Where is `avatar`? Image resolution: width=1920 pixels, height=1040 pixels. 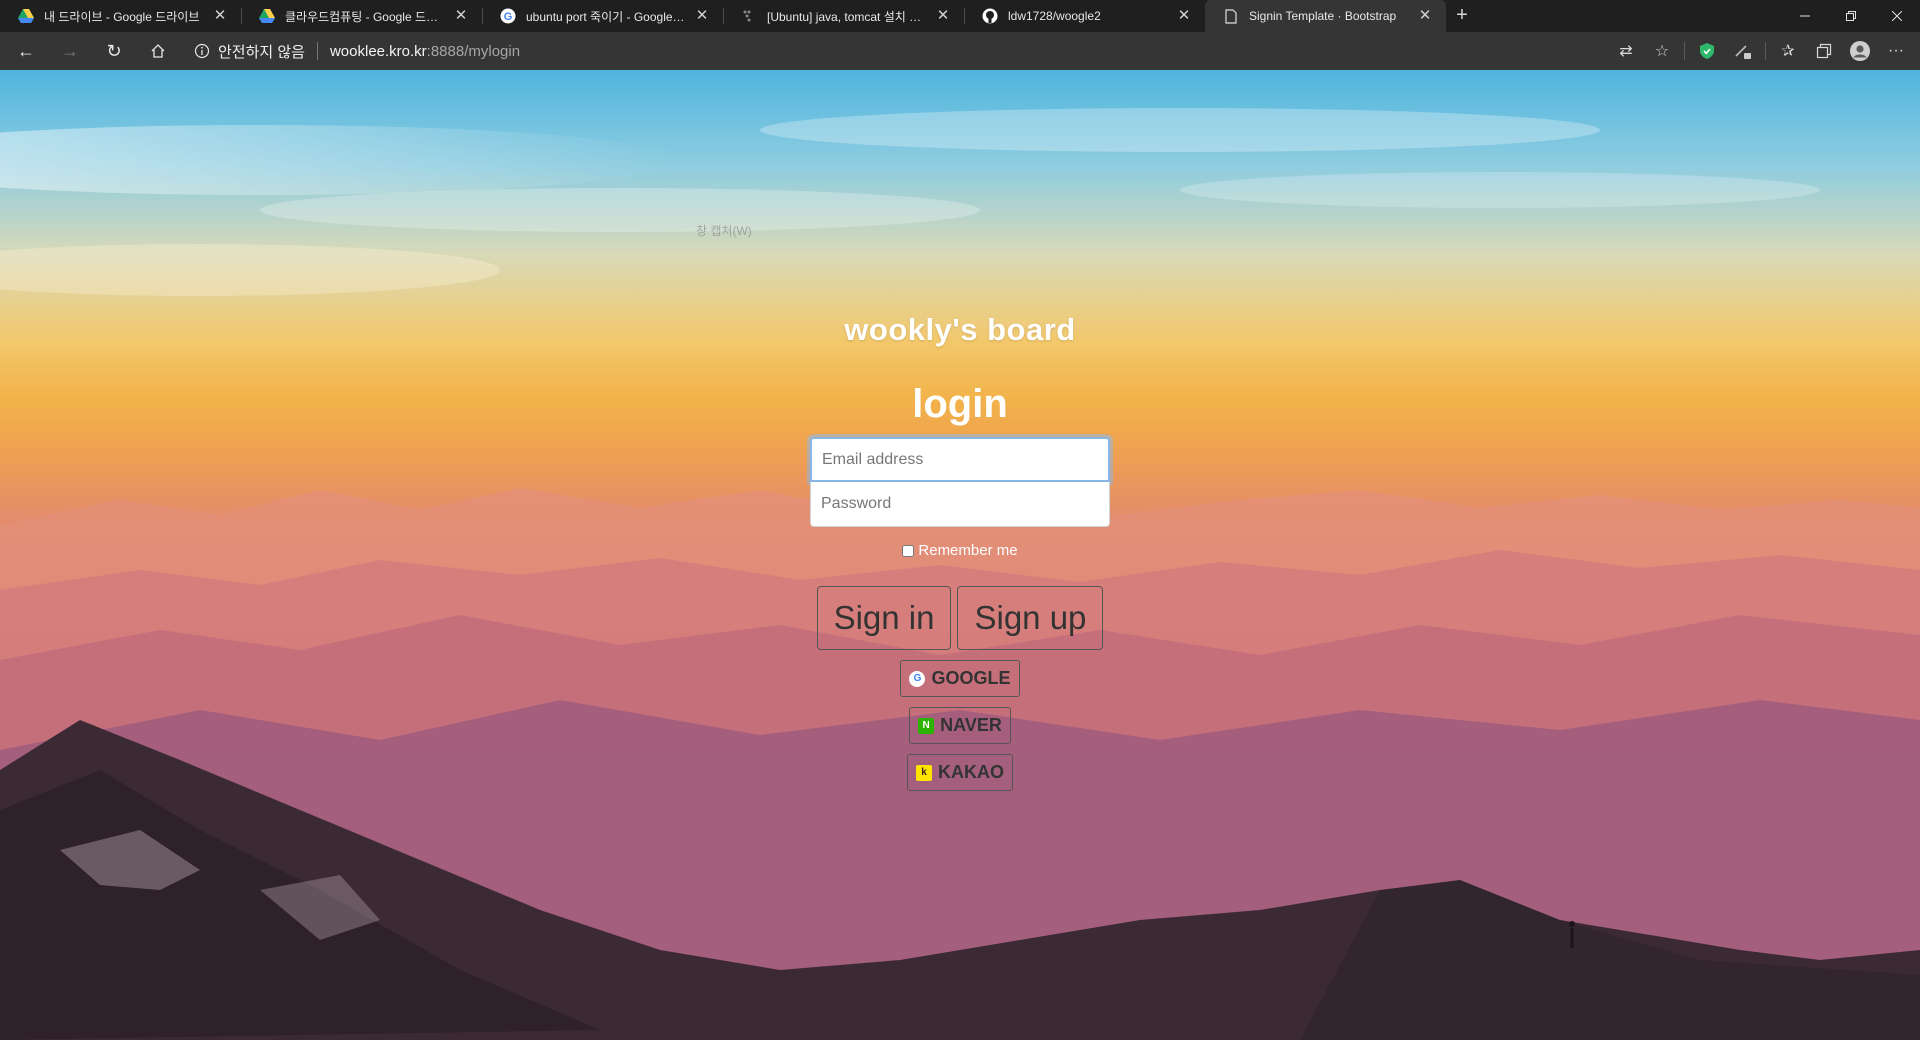 avatar is located at coordinates (1860, 51).